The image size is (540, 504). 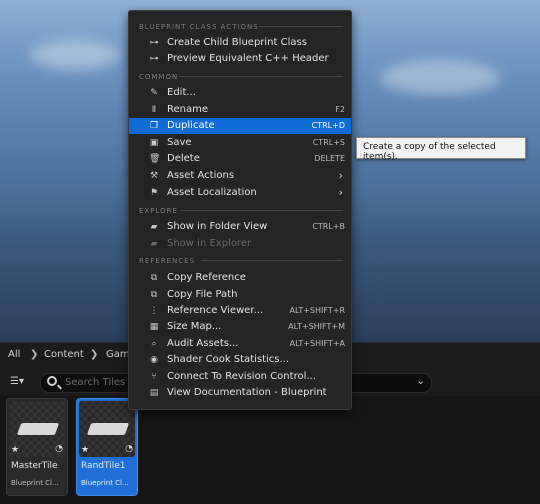 I want to click on menu-item-show-in-explorer: ▰ Show in Explorer, so click(x=240, y=244).